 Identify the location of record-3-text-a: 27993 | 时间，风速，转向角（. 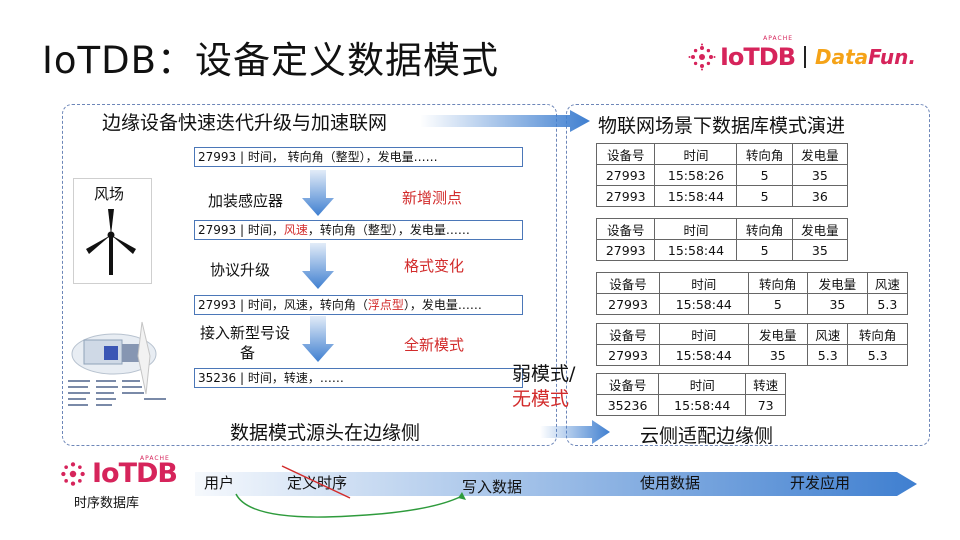
(283, 305).